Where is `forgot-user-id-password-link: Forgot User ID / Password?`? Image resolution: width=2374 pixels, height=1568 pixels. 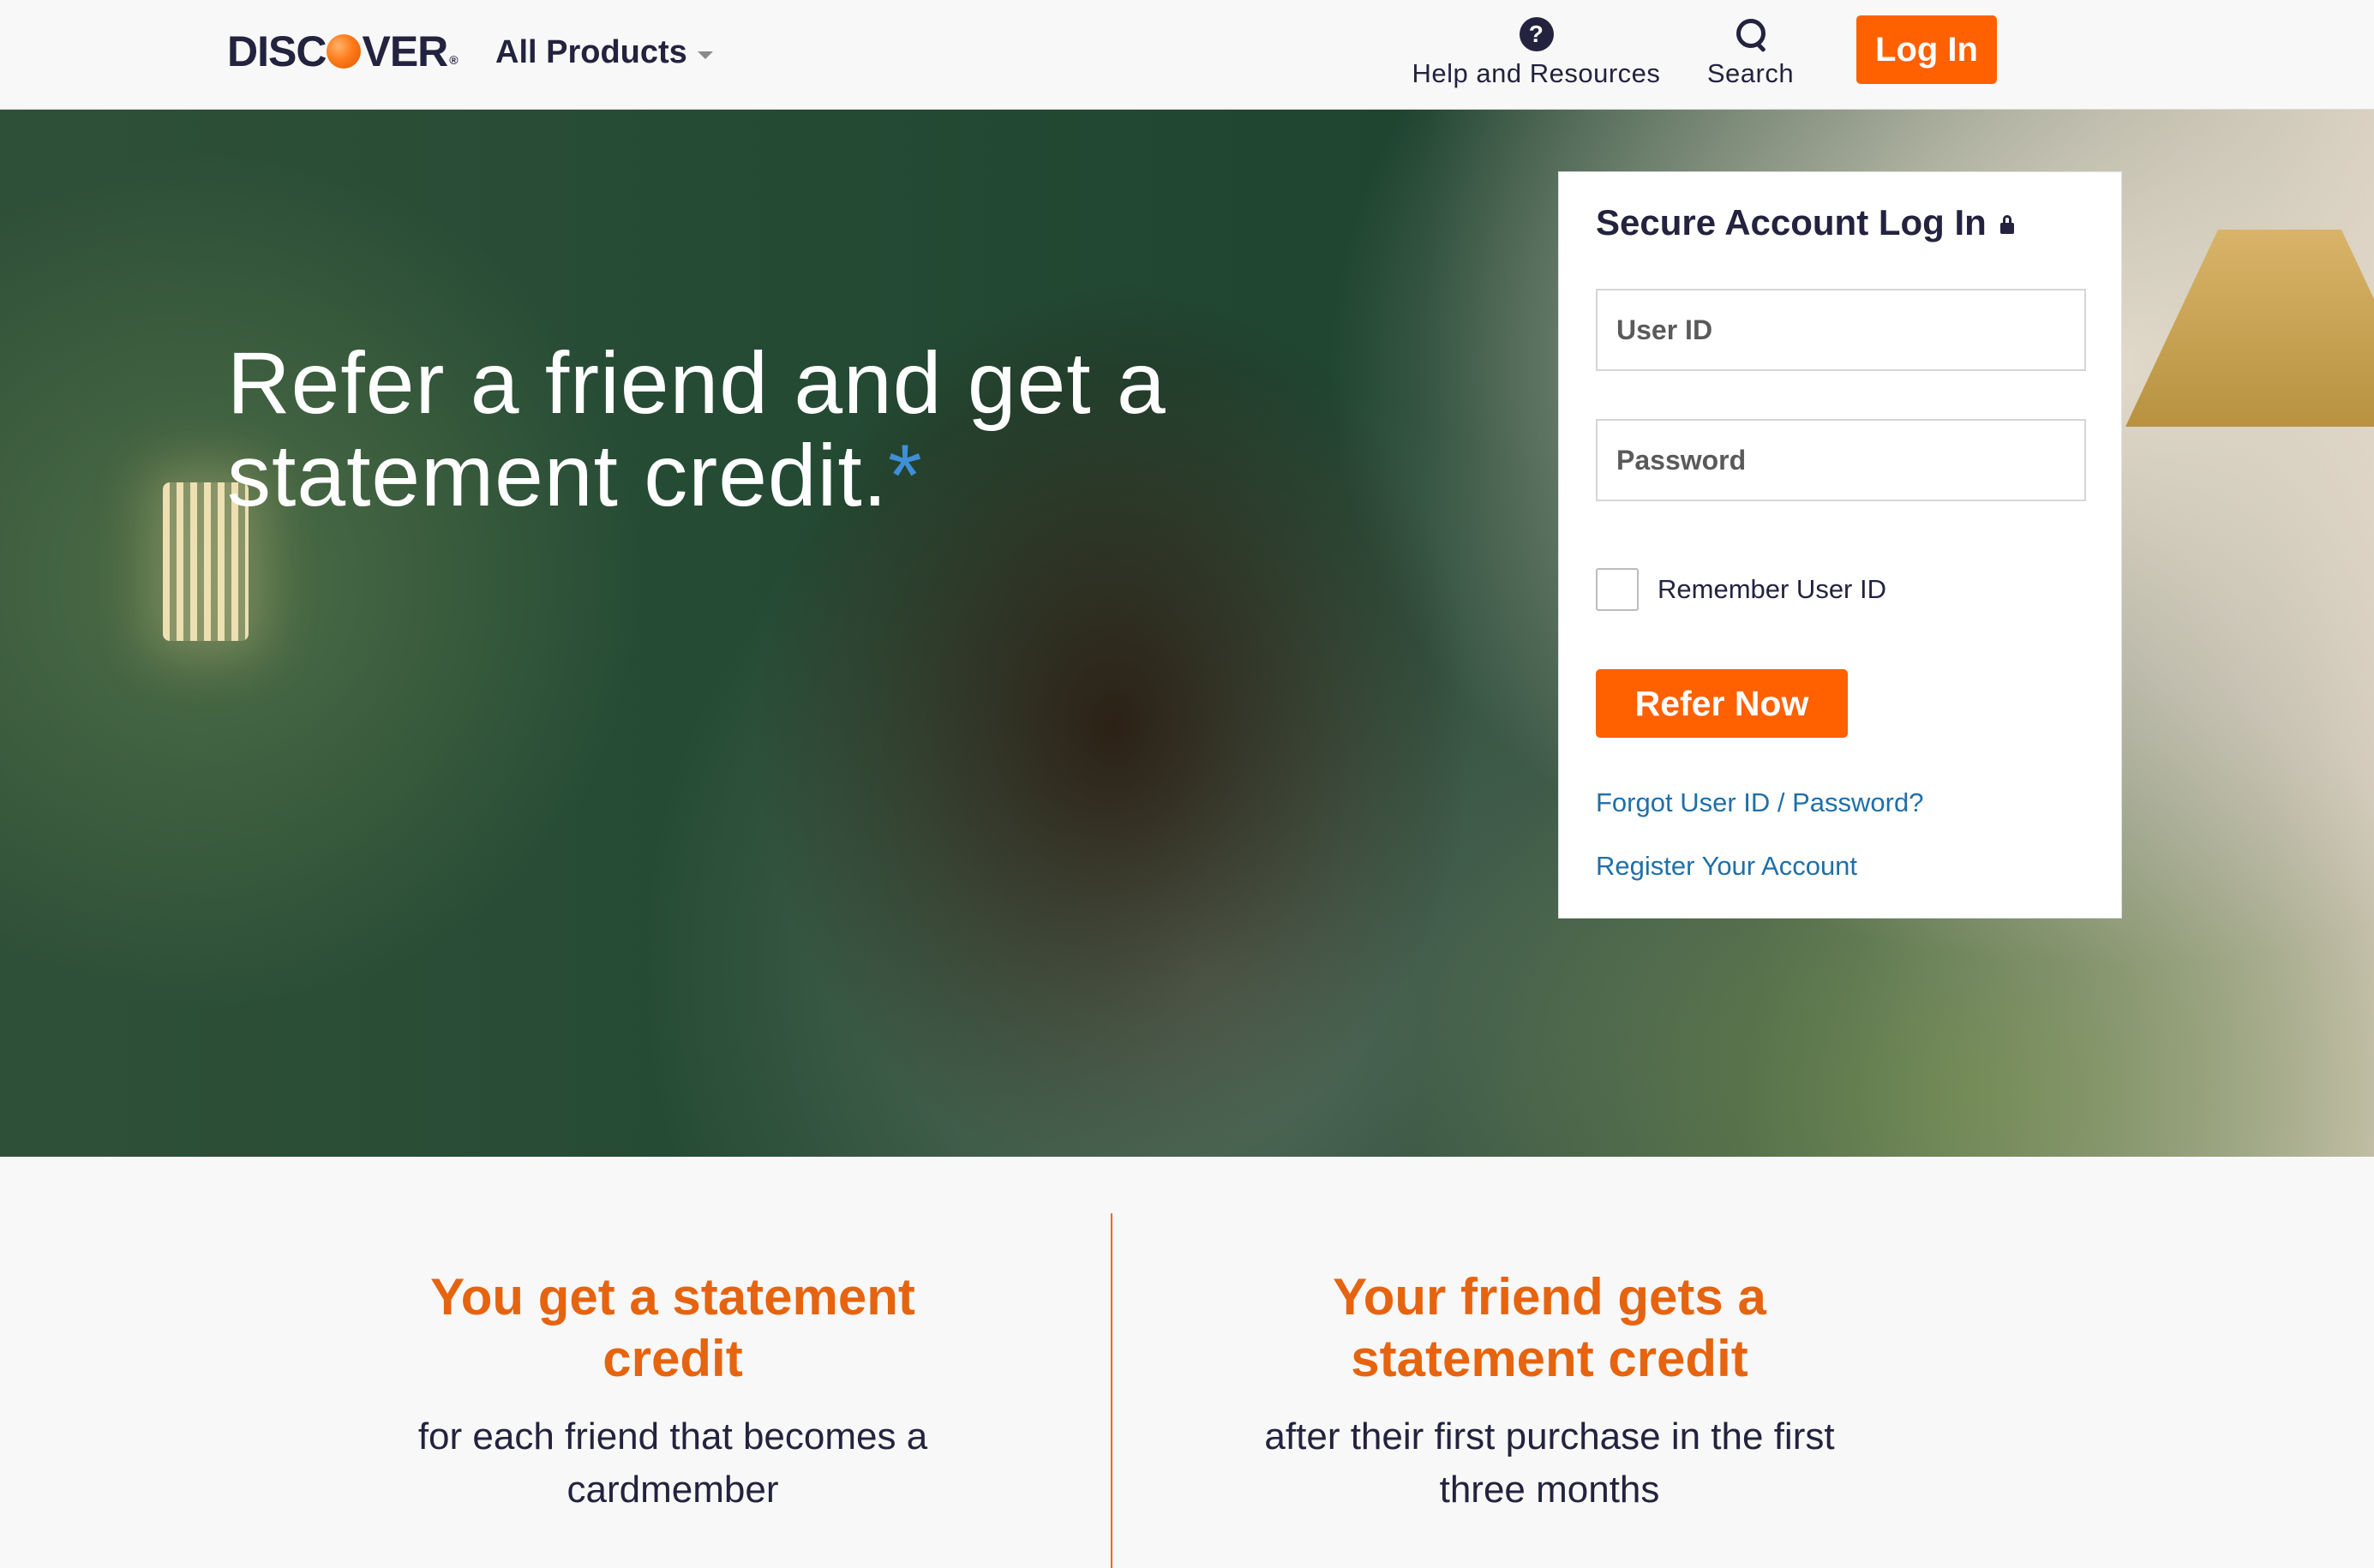
forgot-user-id-password-link: Forgot User ID / Password? is located at coordinates (1759, 802).